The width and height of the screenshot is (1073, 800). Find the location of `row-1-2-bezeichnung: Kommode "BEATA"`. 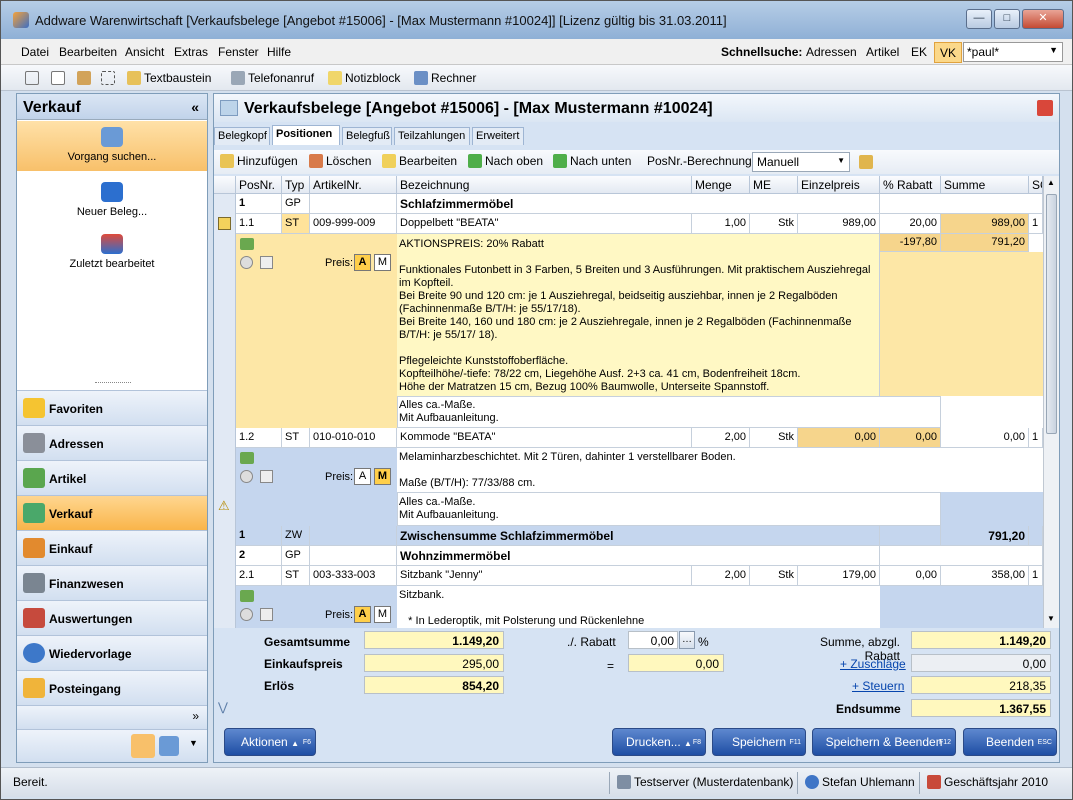

row-1-2-bezeichnung: Kommode "BEATA" is located at coordinates (544, 438).